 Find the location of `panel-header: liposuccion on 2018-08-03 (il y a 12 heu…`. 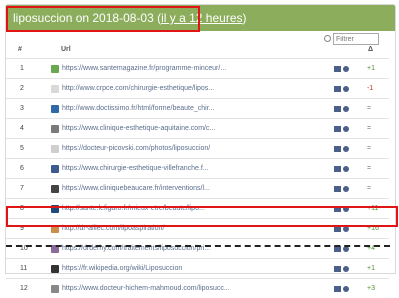

panel-header: liposuccion on 2018-08-03 (il y a 12 heu… is located at coordinates (200, 18).